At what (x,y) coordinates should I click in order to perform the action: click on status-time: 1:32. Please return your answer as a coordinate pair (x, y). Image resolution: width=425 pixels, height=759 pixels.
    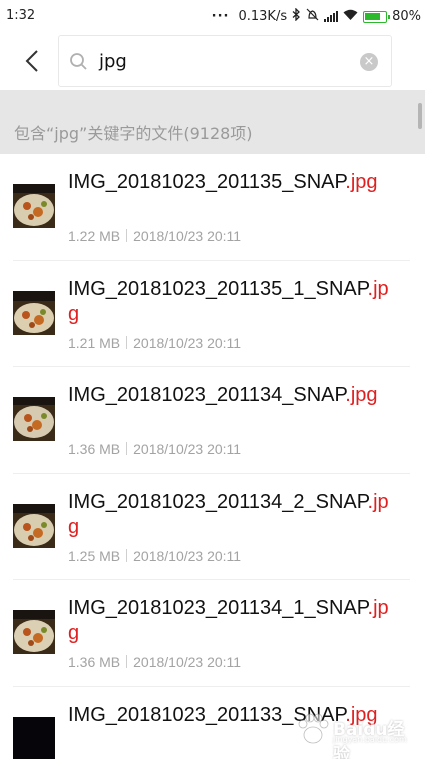
    Looking at the image, I should click on (21, 15).